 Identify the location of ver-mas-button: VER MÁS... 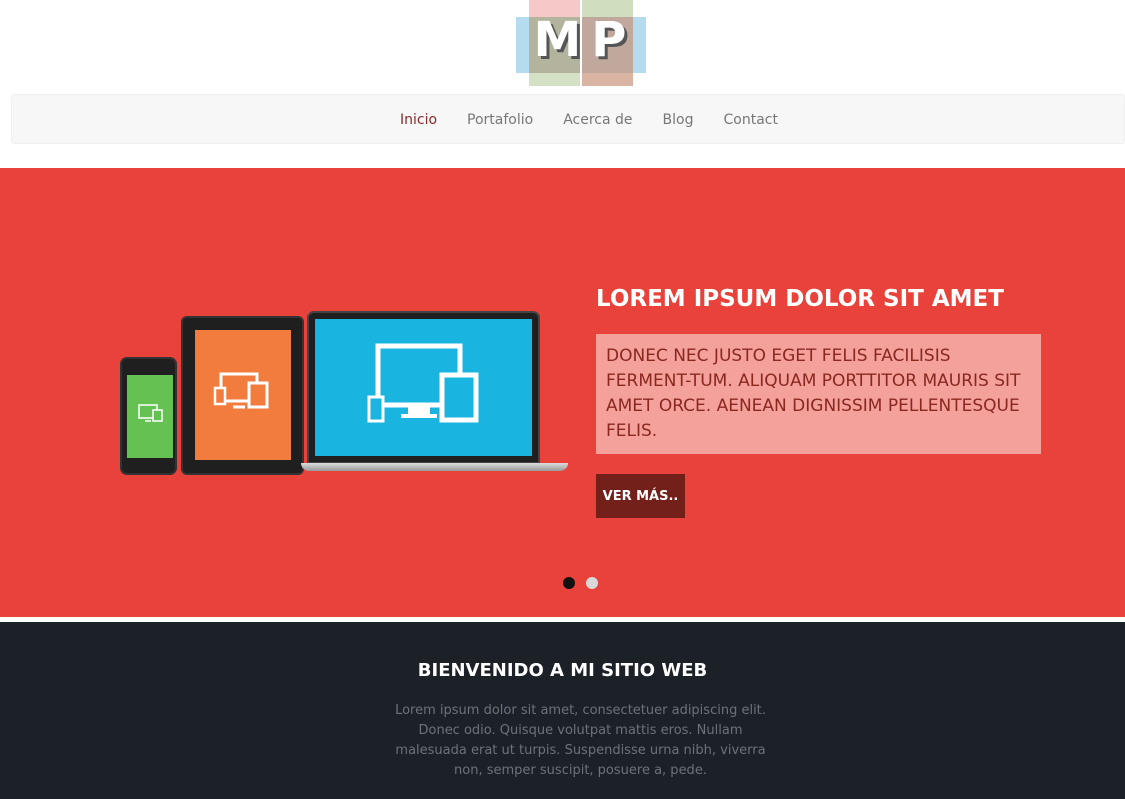
(640, 496).